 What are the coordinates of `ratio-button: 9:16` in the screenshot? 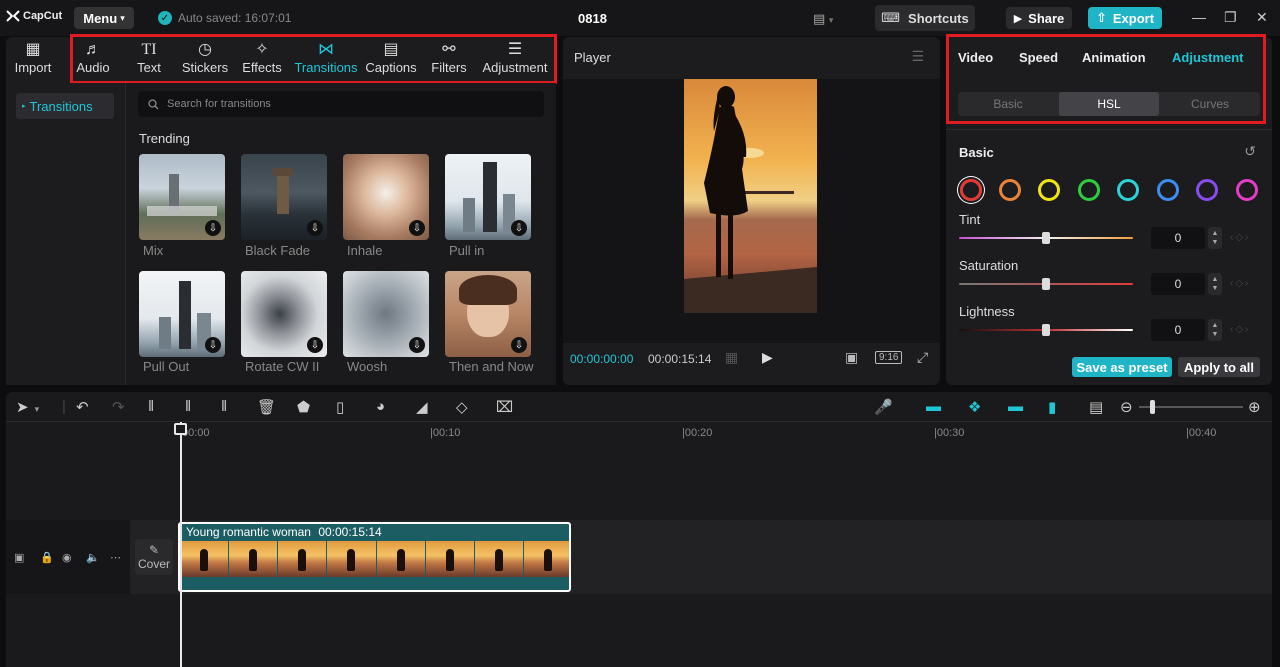 It's located at (889, 357).